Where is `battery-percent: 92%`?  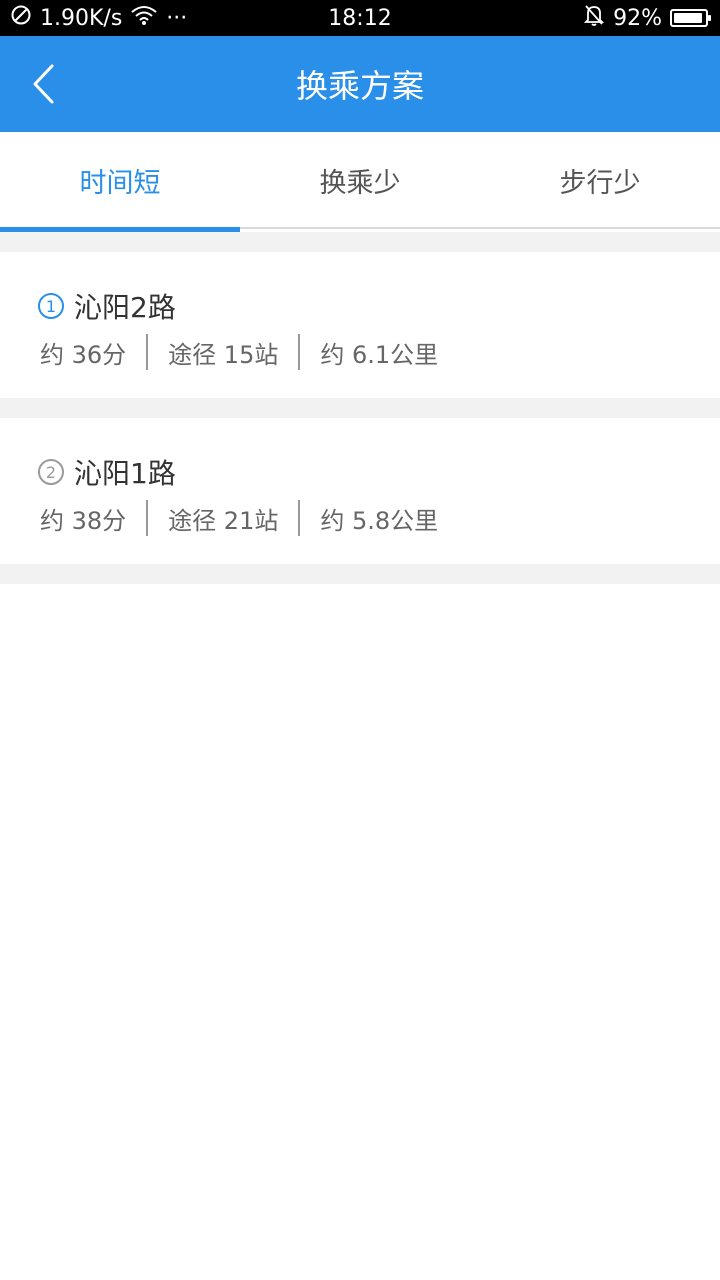 battery-percent: 92% is located at coordinates (637, 18).